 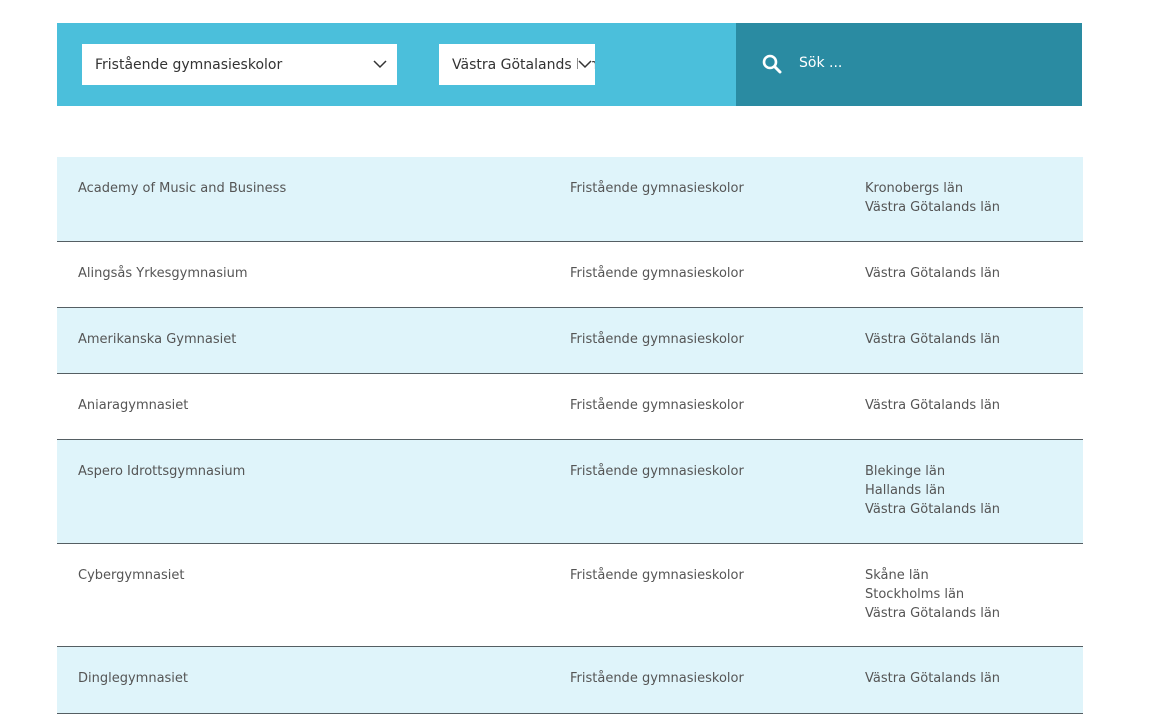 What do you see at coordinates (932, 198) in the screenshot?
I see `school-regions: Kronobergs län Västra Götalands län` at bounding box center [932, 198].